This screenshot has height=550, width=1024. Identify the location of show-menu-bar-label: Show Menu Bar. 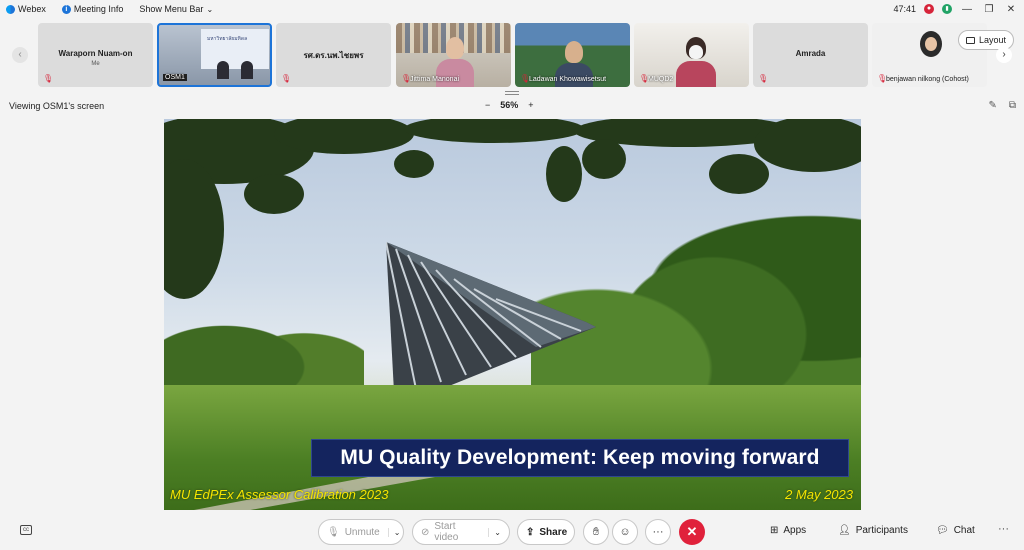
(171, 9).